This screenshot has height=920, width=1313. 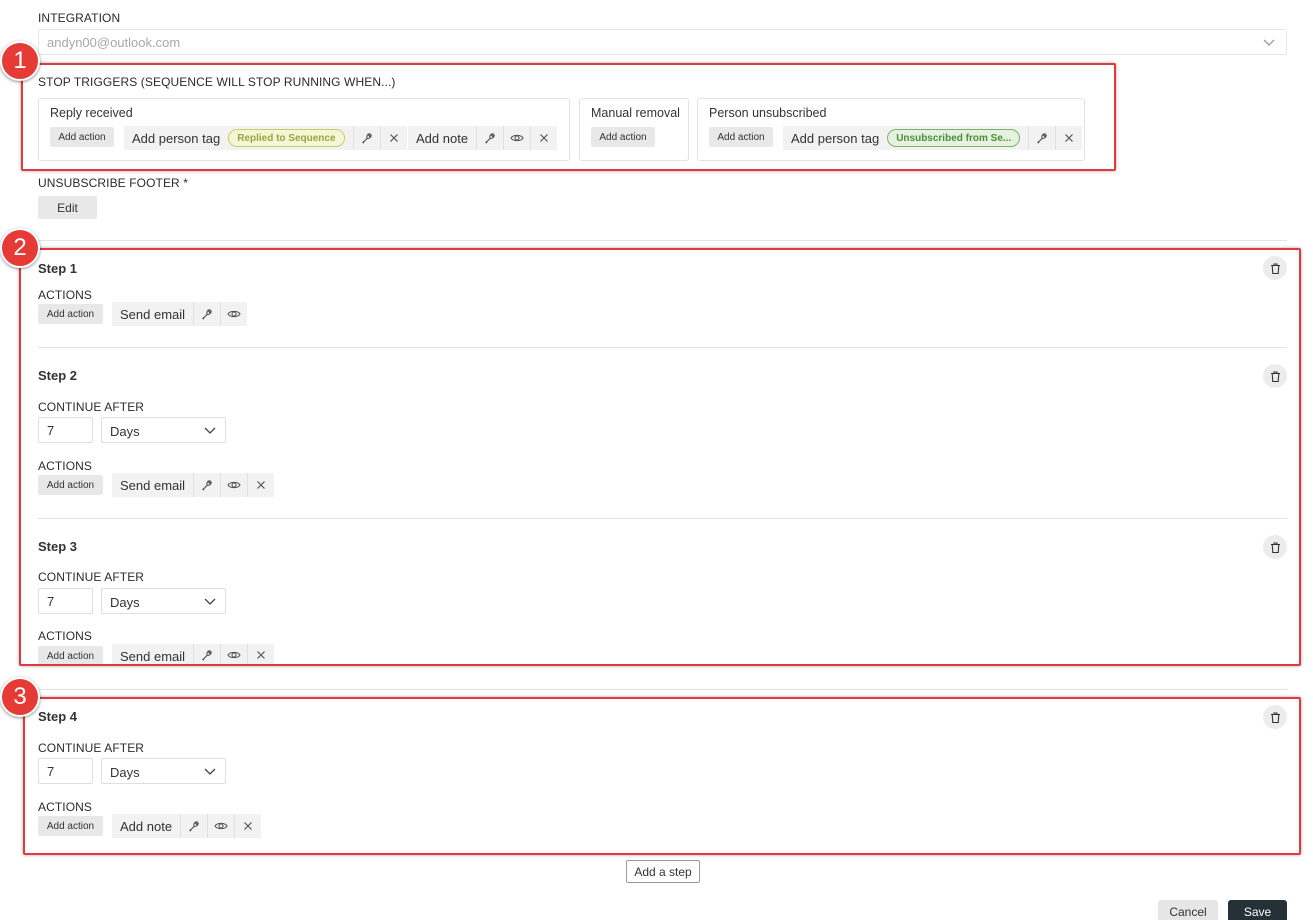 I want to click on integration-label: INTEGRATION, so click(x=79, y=18).